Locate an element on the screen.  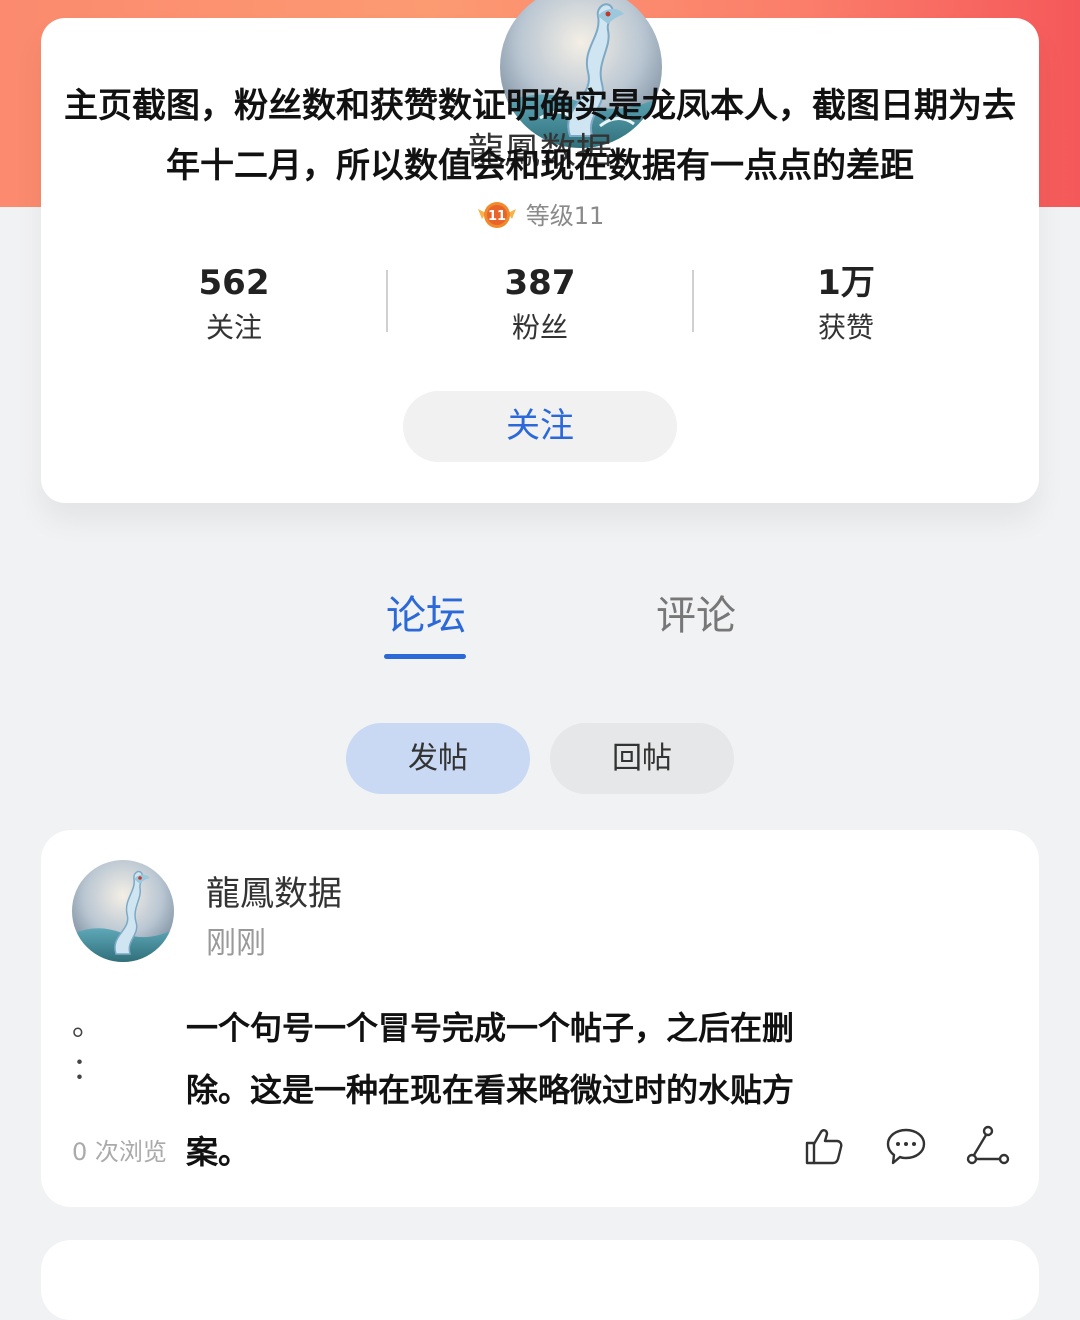
post-marks: 。 ： is located at coordinates (87, 1048).